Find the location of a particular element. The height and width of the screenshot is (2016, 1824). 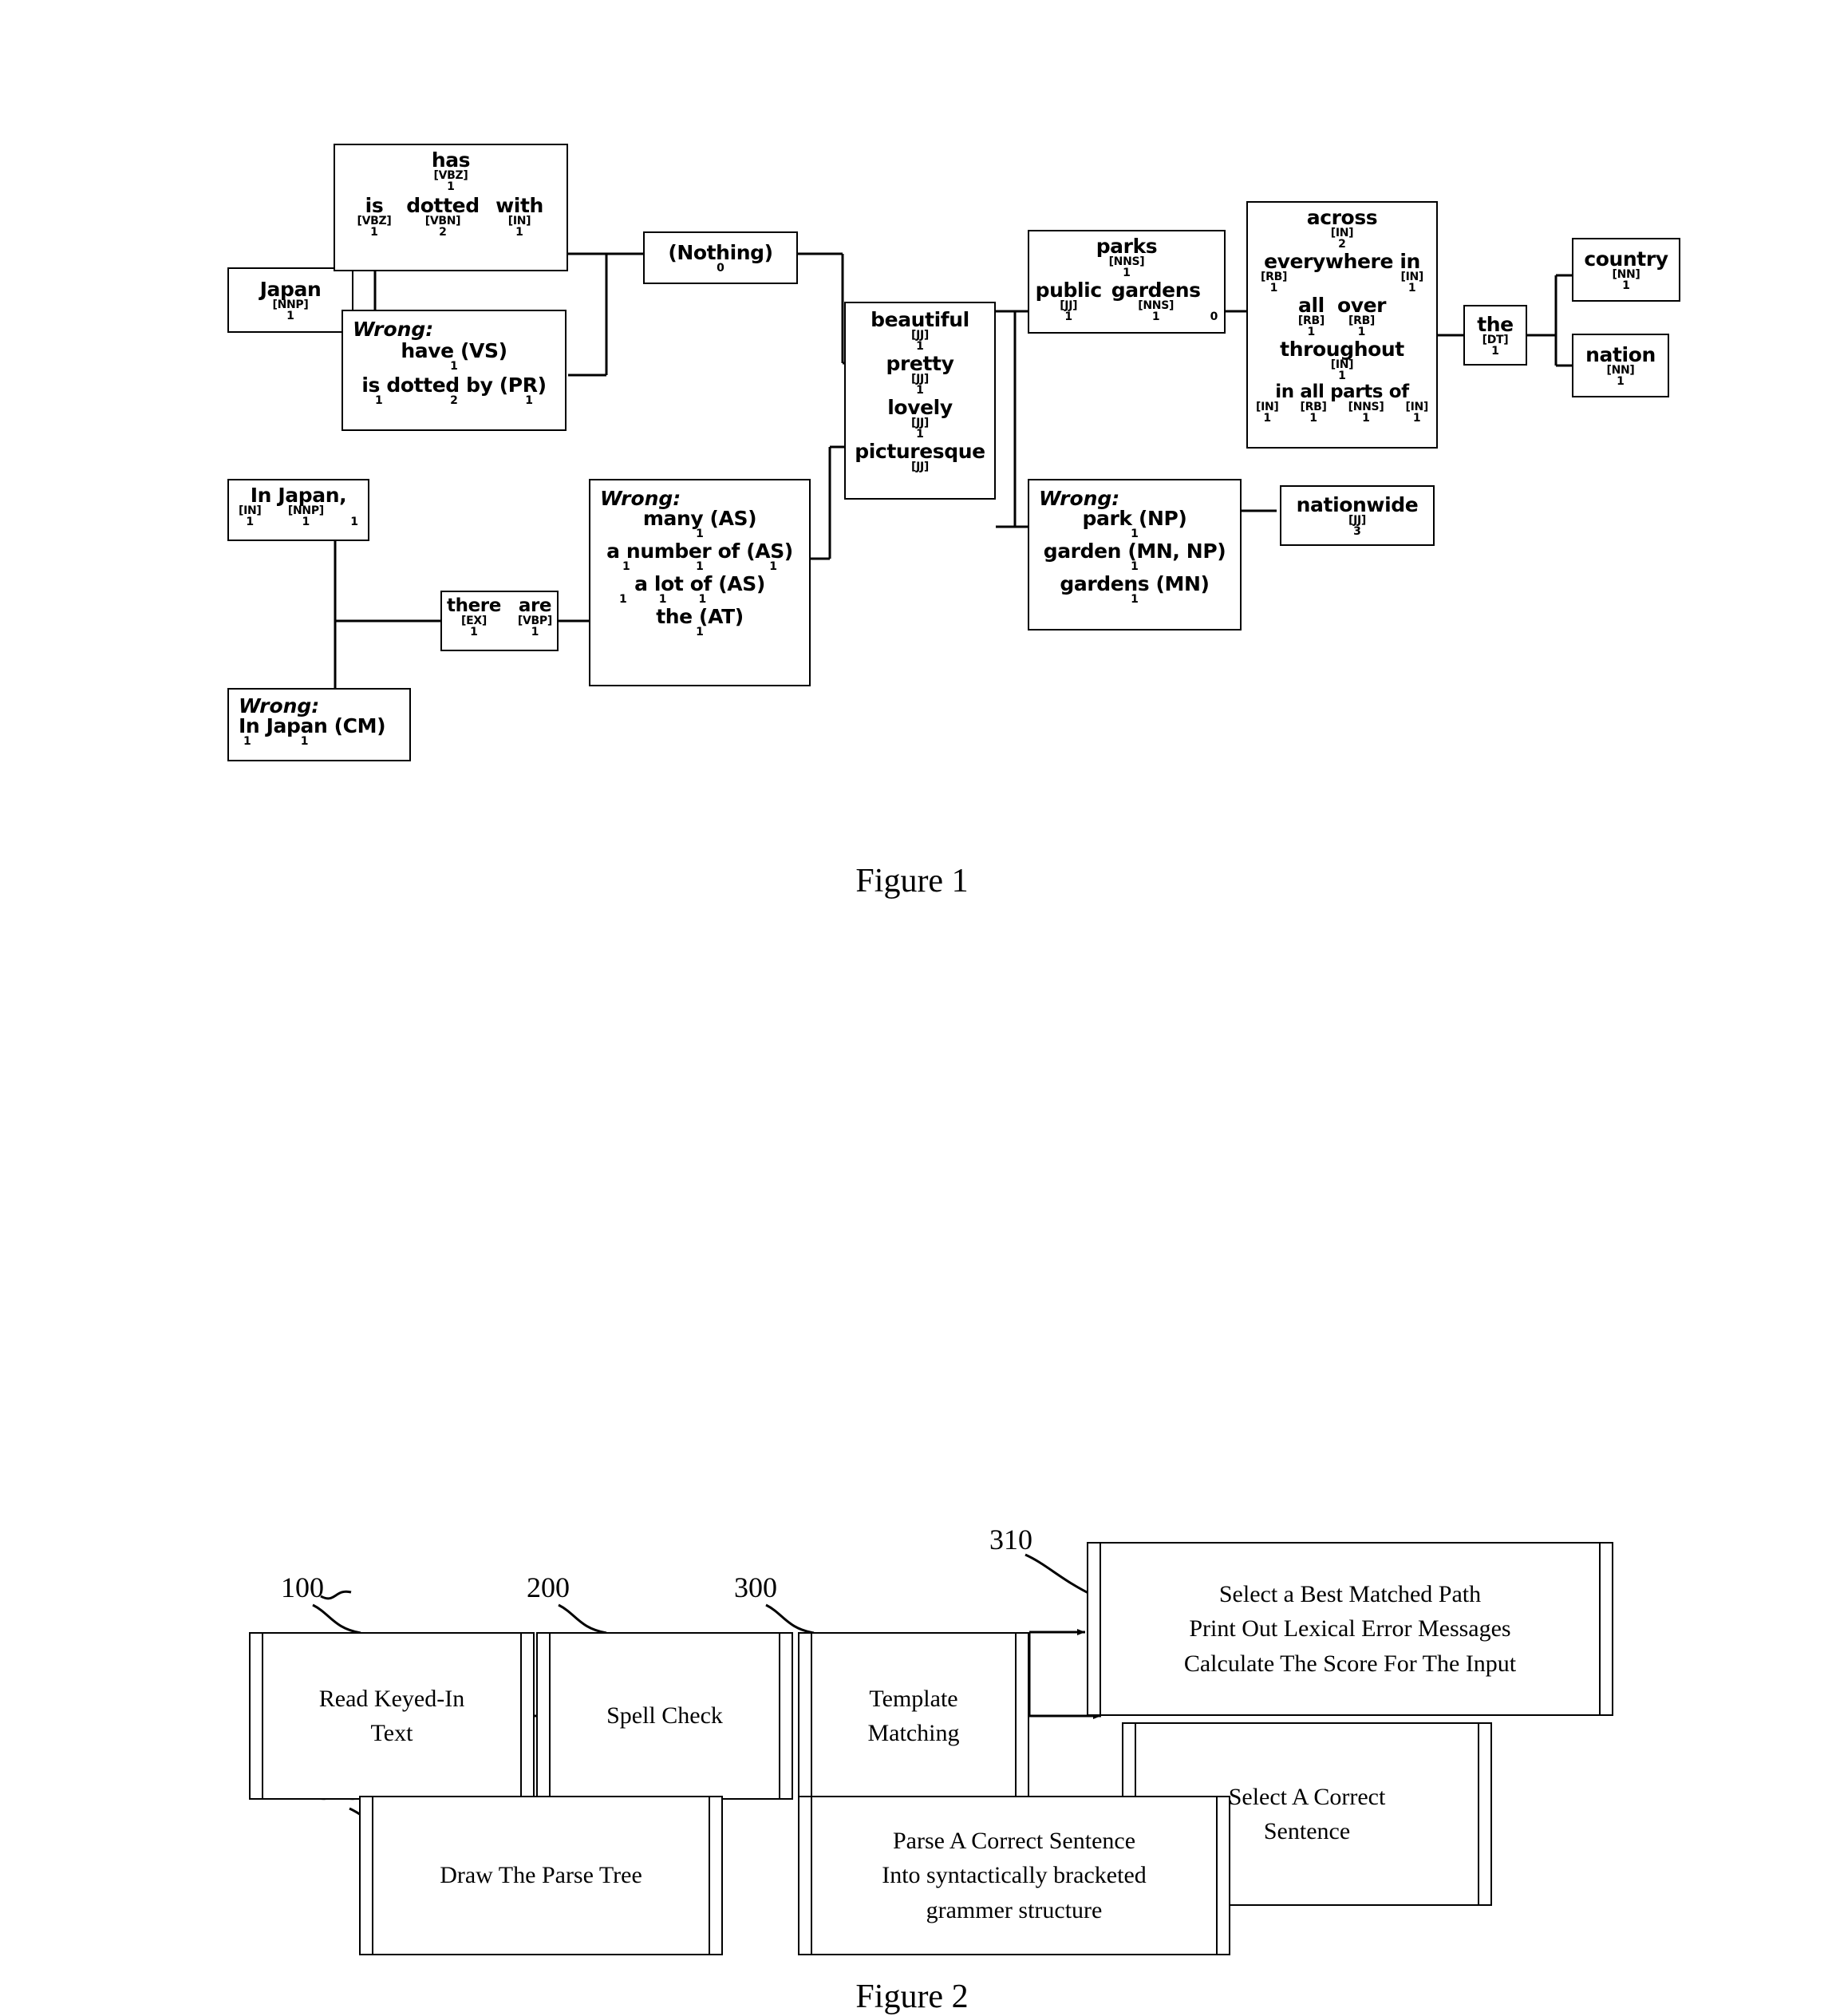

token-all: all [RB] 1 is located at coordinates (1312, 316).